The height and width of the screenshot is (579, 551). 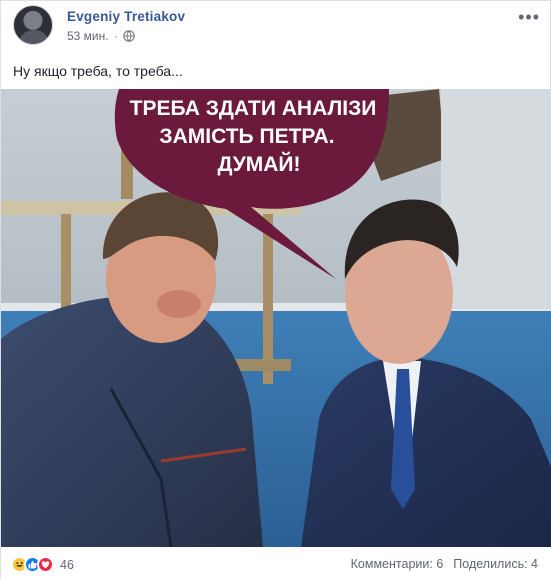 I want to click on reactions-summary: 46, so click(x=42, y=564).